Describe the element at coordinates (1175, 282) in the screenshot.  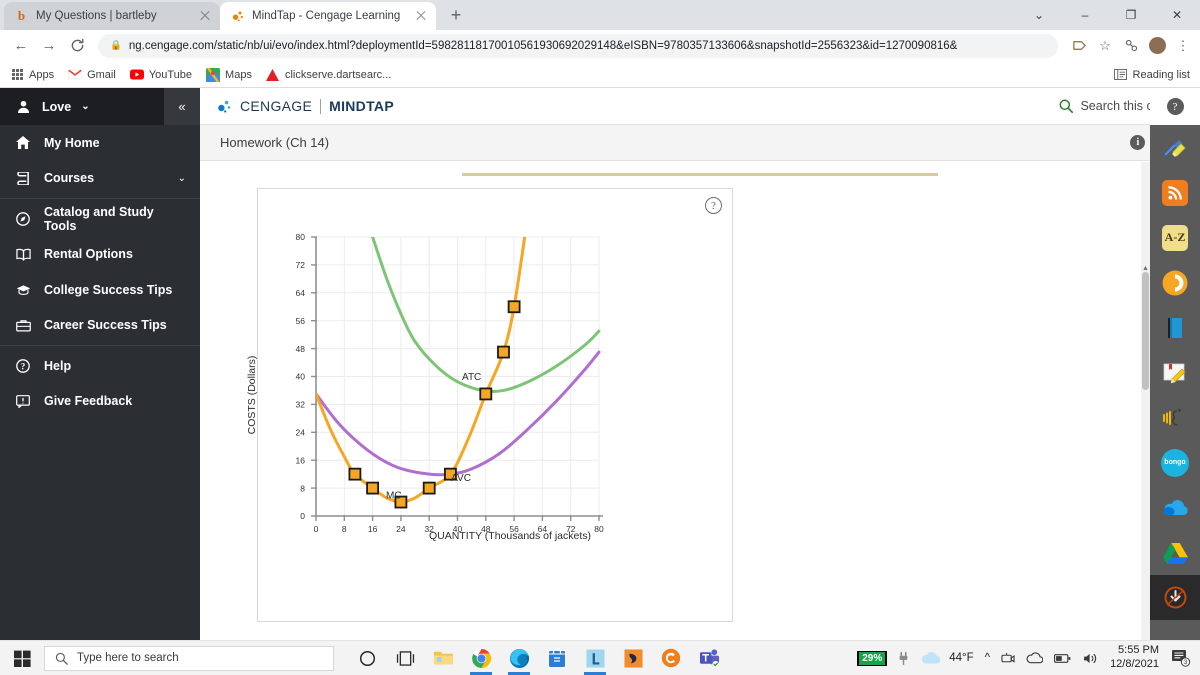
I see `rail-item-mindtap-mobile` at that location.